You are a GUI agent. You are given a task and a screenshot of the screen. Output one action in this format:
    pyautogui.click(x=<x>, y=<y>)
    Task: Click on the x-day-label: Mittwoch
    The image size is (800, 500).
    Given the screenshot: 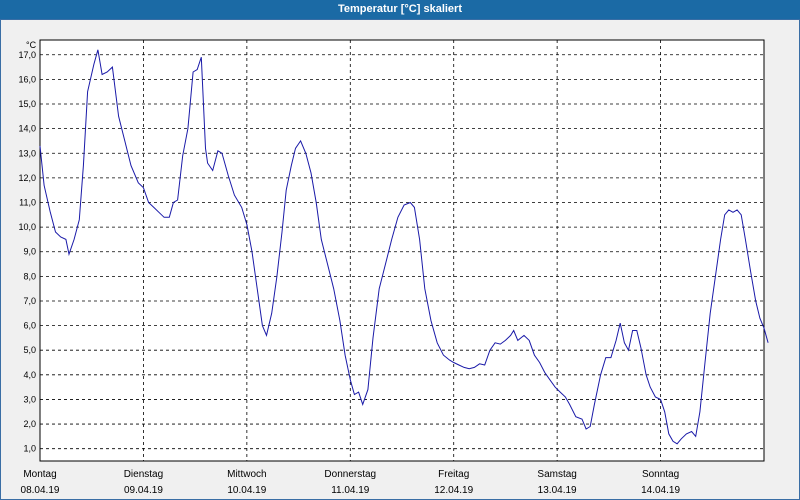 What is the action you would take?
    pyautogui.click(x=246, y=474)
    